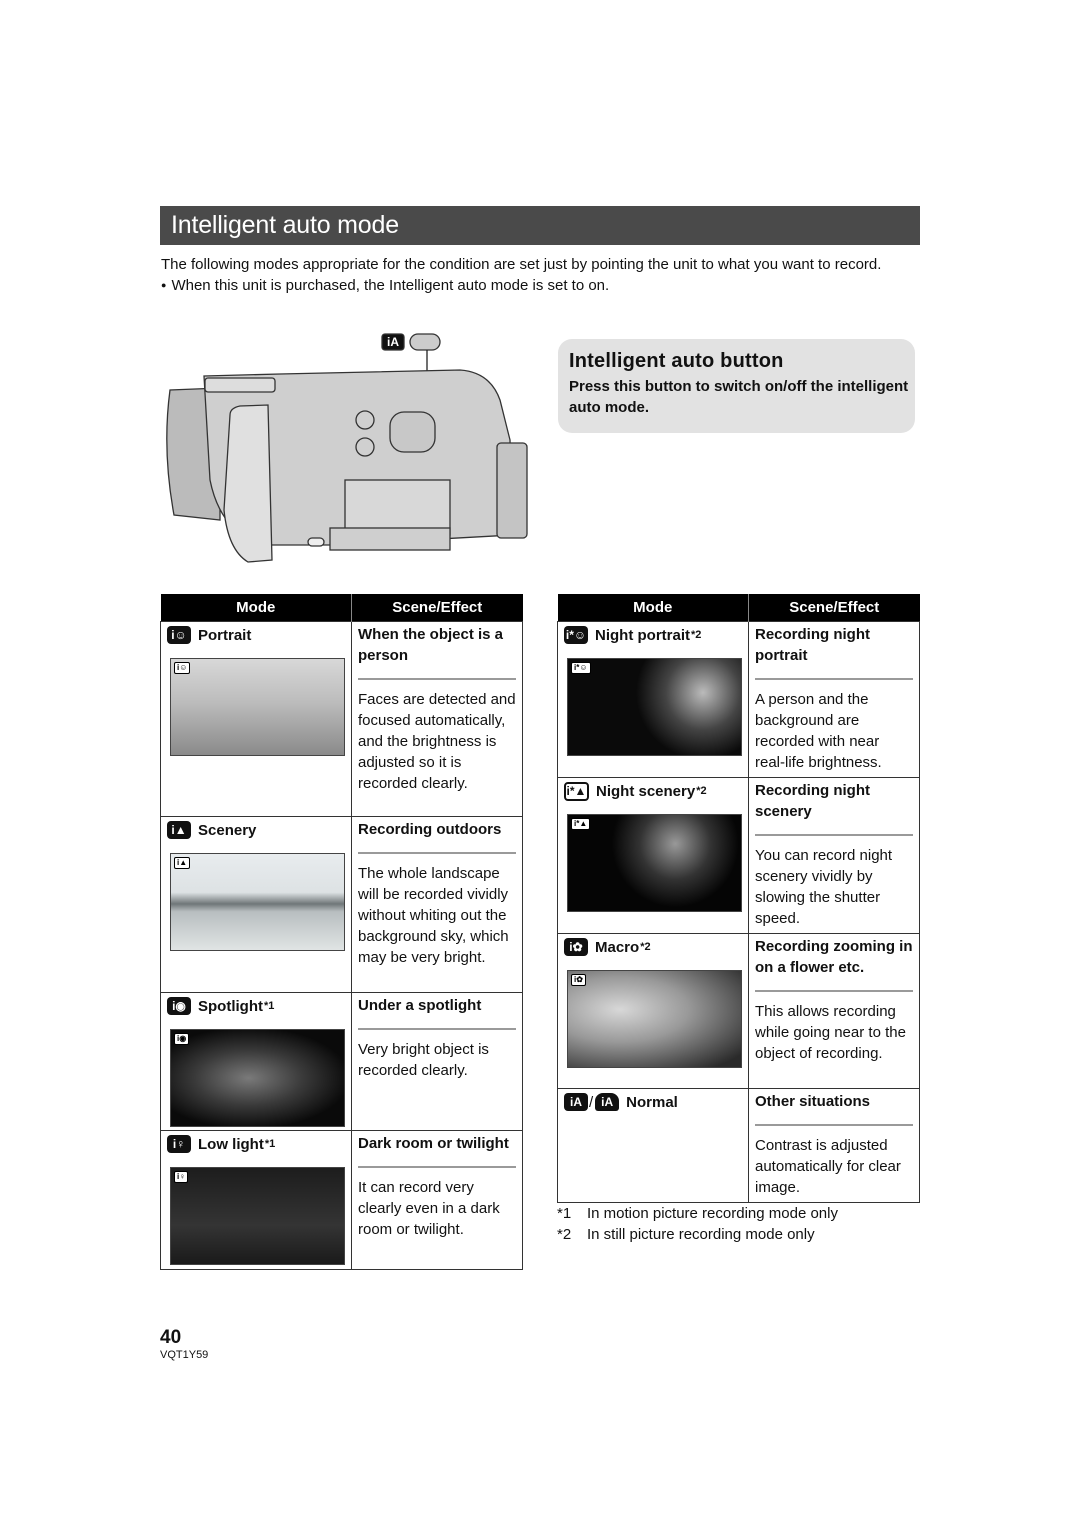  Describe the element at coordinates (564, 1213) in the screenshot. I see `footnote-mark: *1` at that location.